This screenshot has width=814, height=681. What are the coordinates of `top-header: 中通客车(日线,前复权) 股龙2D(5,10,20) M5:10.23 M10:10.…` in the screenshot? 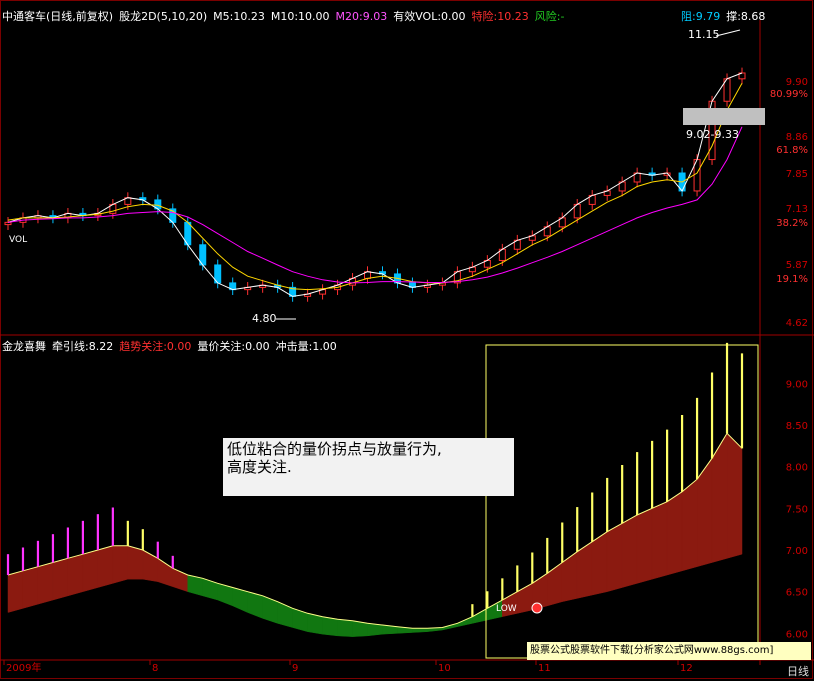 It's located at (286, 16).